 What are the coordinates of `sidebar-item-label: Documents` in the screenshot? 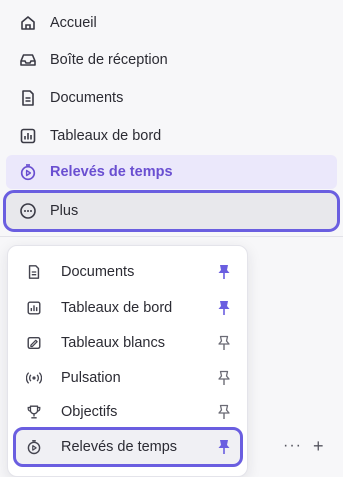 It's located at (87, 98).